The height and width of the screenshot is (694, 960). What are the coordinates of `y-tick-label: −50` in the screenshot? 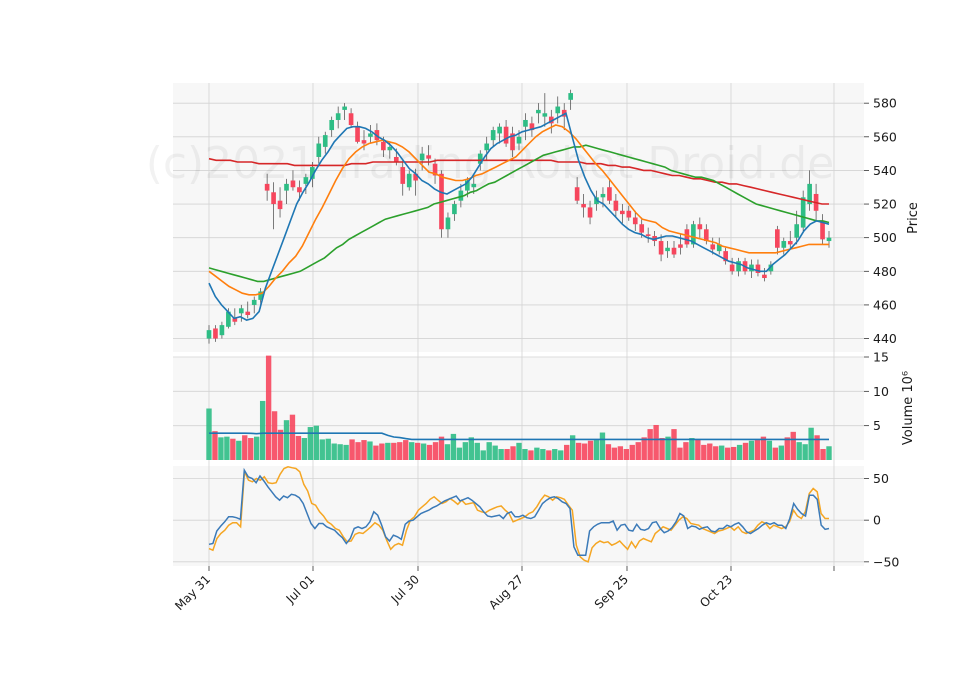 It's located at (886, 561).